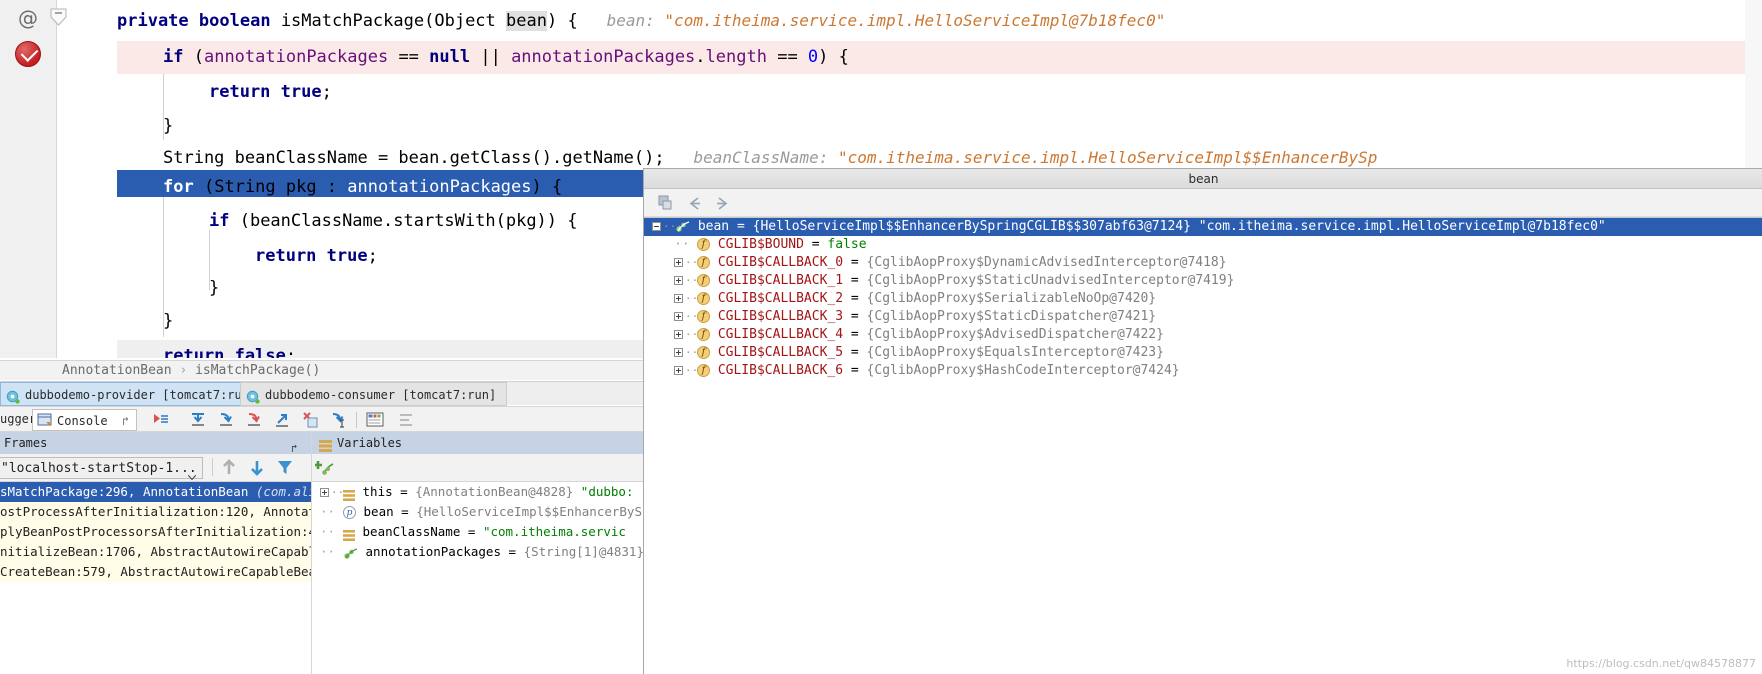  What do you see at coordinates (407, 420) in the screenshot?
I see `settings-icon` at bounding box center [407, 420].